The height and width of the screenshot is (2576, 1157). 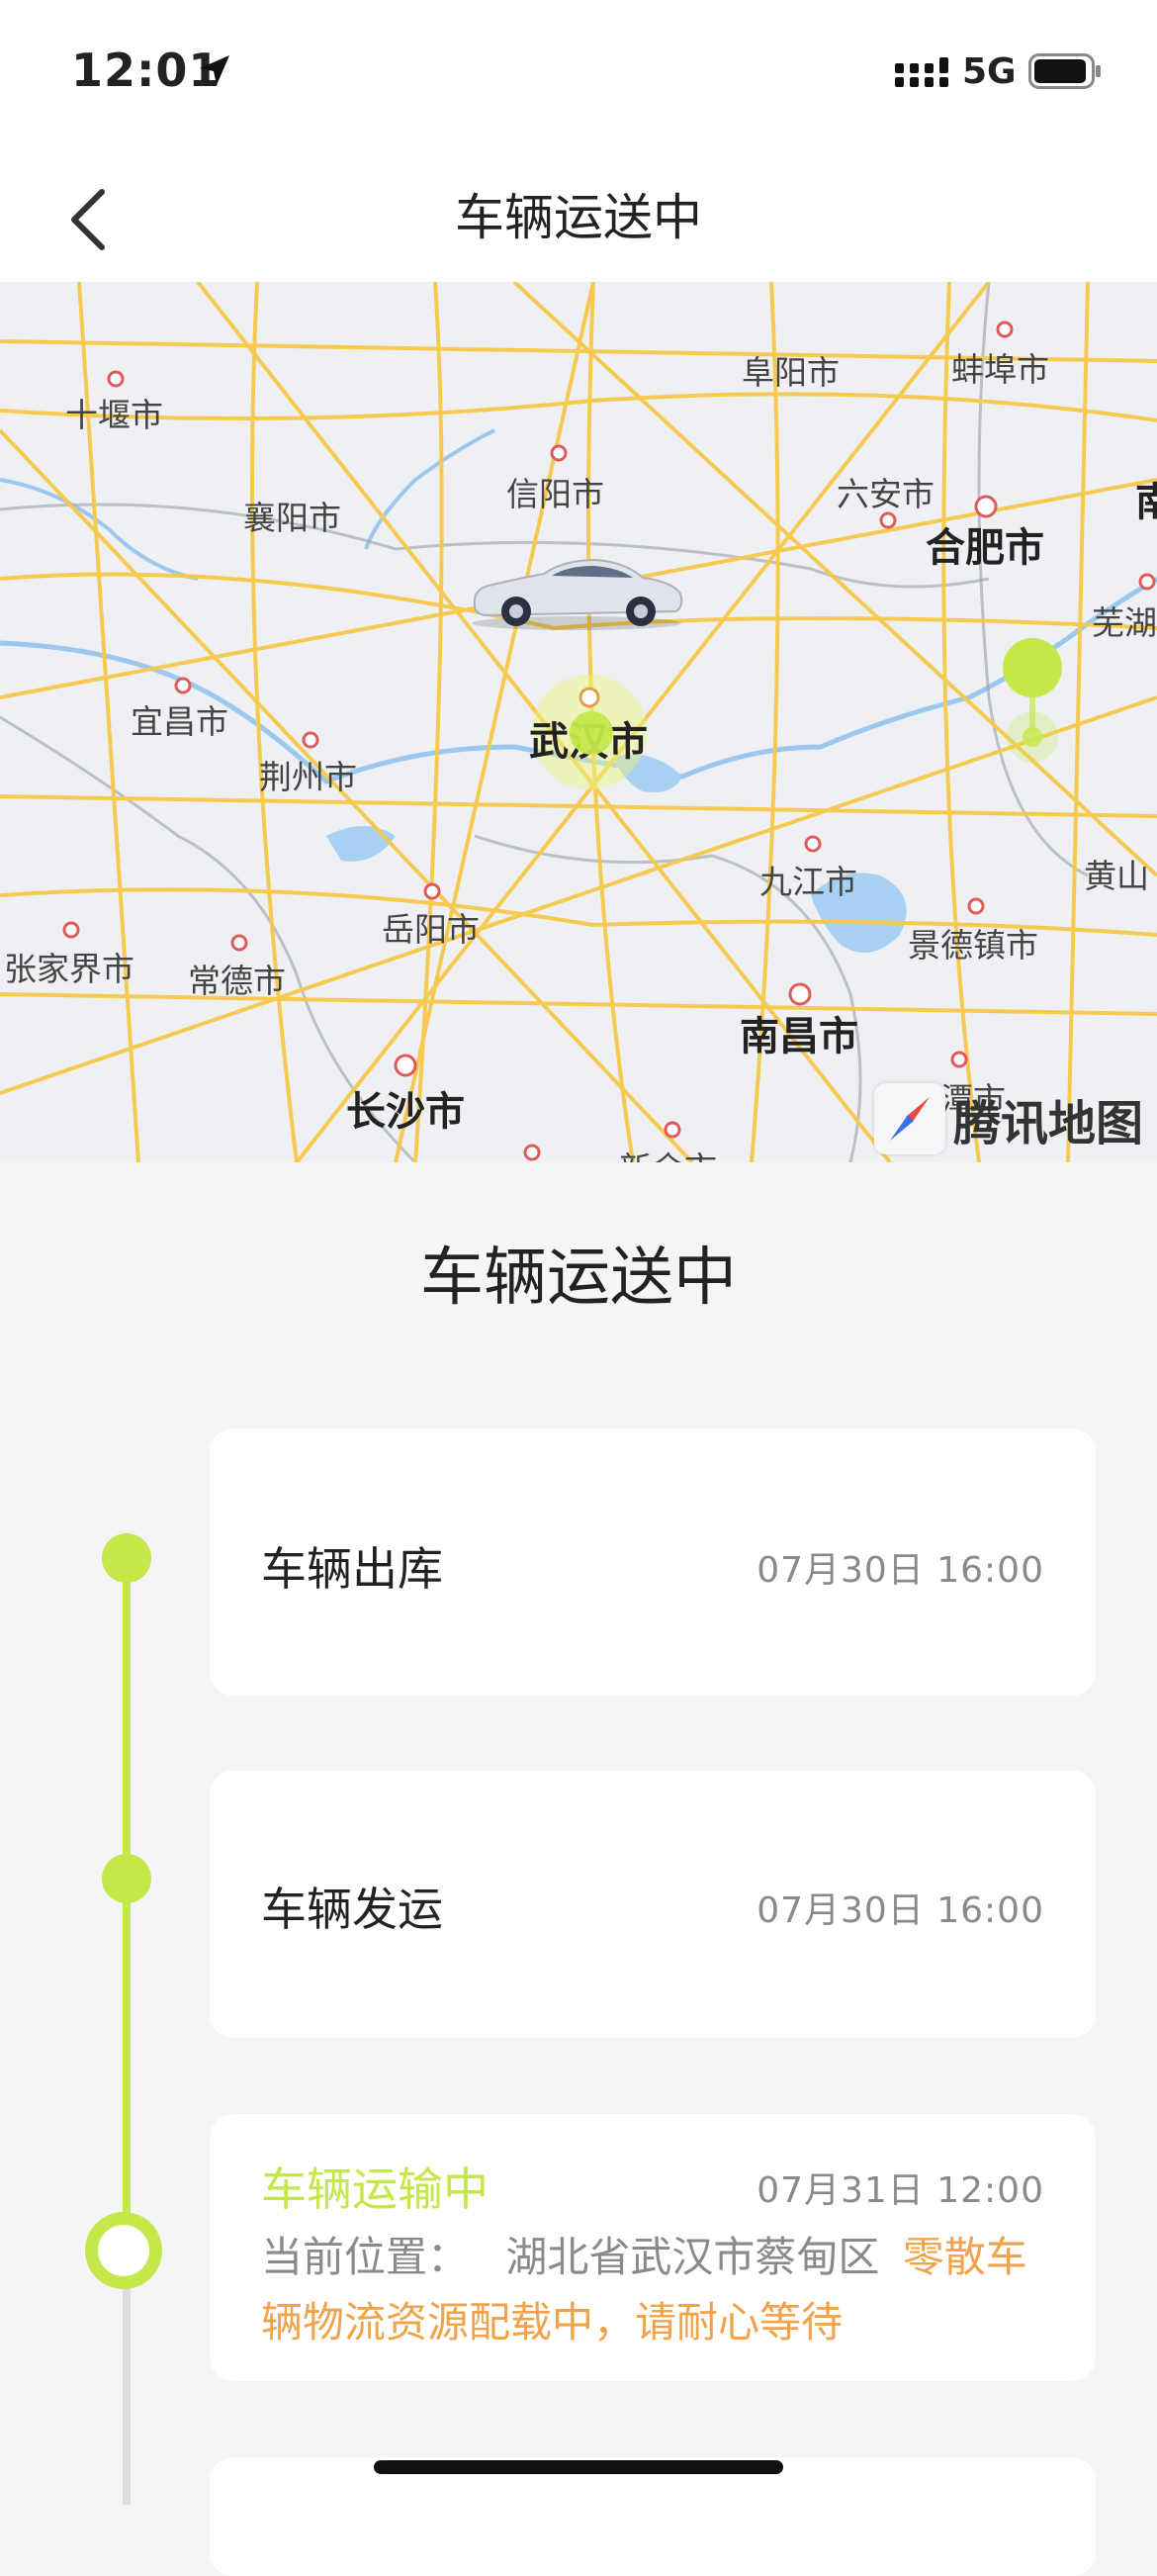 I want to click on city-label: 芜湖, so click(x=1124, y=622).